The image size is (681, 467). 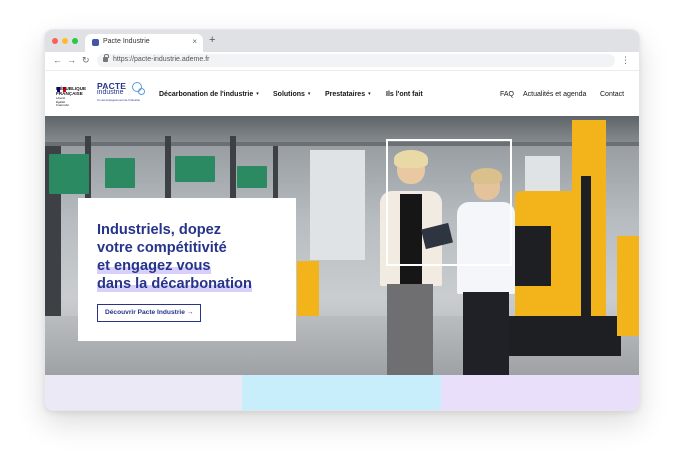 What do you see at coordinates (57, 60) in the screenshot?
I see `back-arrow-icon: ←` at bounding box center [57, 60].